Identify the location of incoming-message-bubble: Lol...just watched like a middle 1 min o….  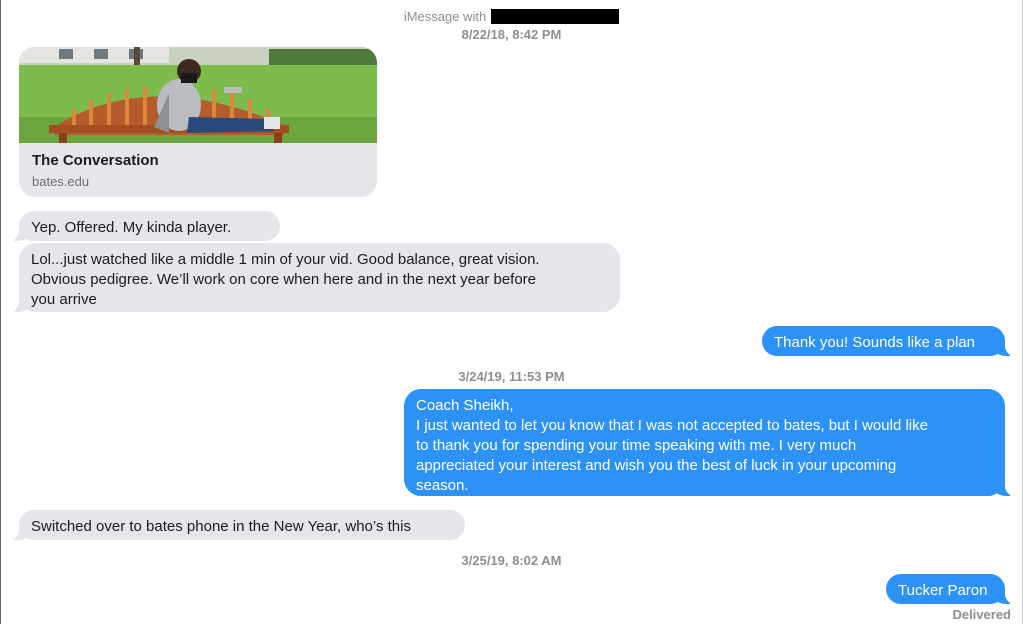
(313, 277).